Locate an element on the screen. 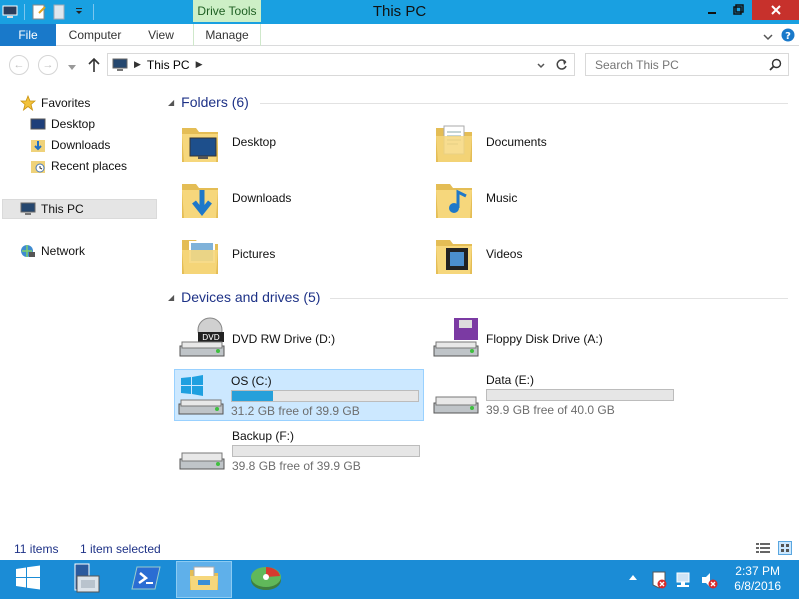 The width and height of the screenshot is (799, 599). folder-desktop: Desktop is located at coordinates (227, 142).